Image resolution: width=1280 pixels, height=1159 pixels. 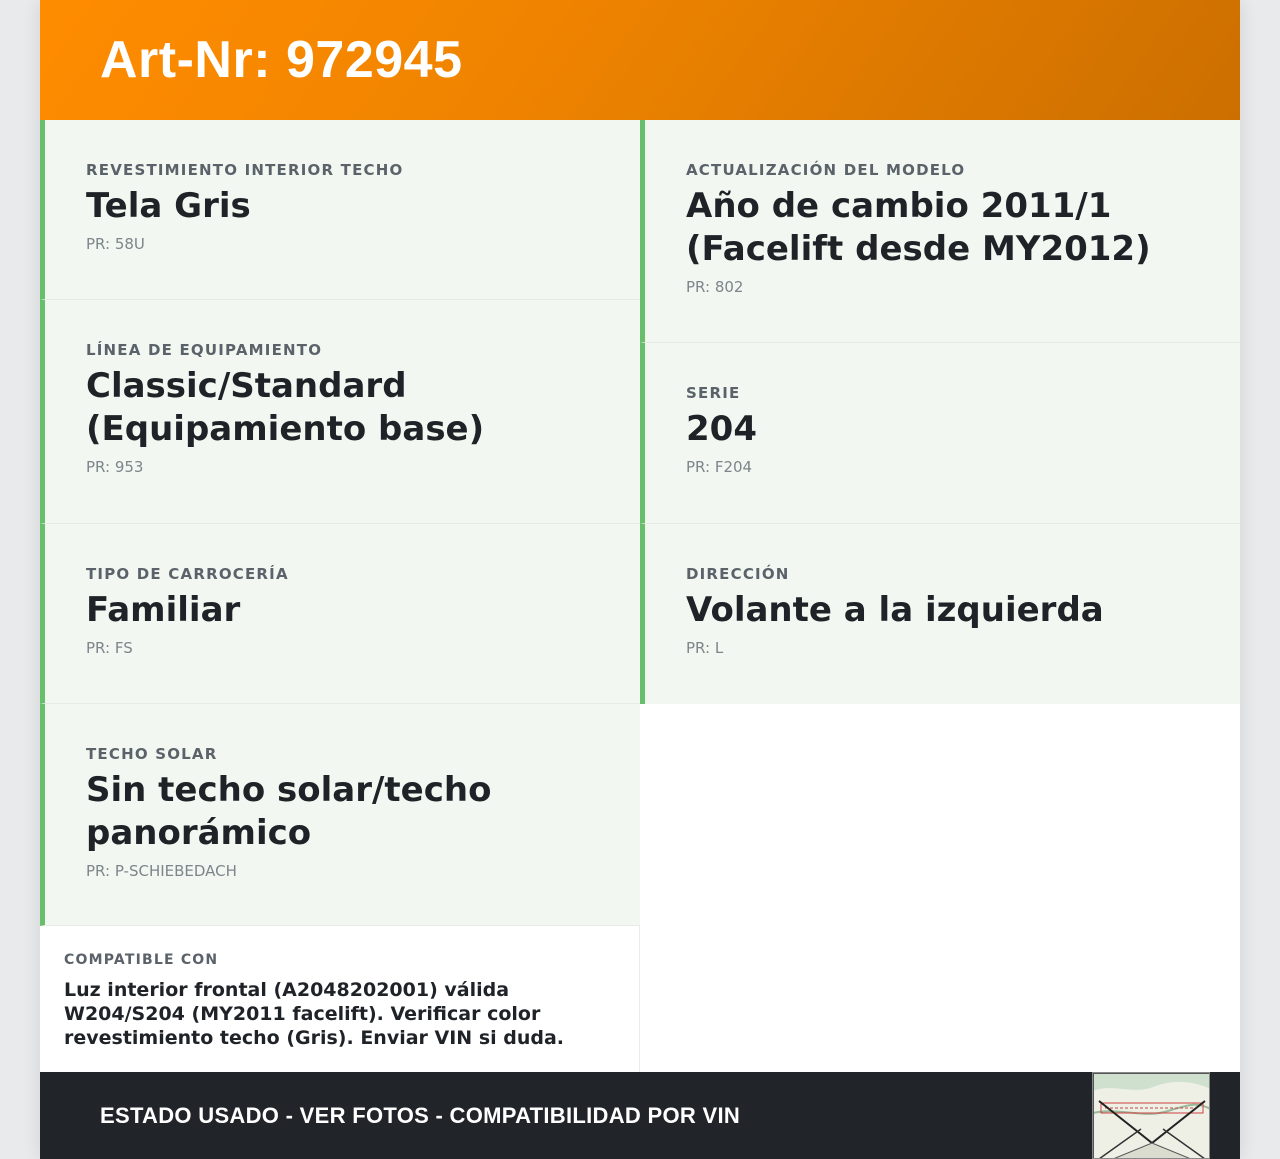 What do you see at coordinates (826, 170) in the screenshot?
I see `spec-label: Actualización del modelo` at bounding box center [826, 170].